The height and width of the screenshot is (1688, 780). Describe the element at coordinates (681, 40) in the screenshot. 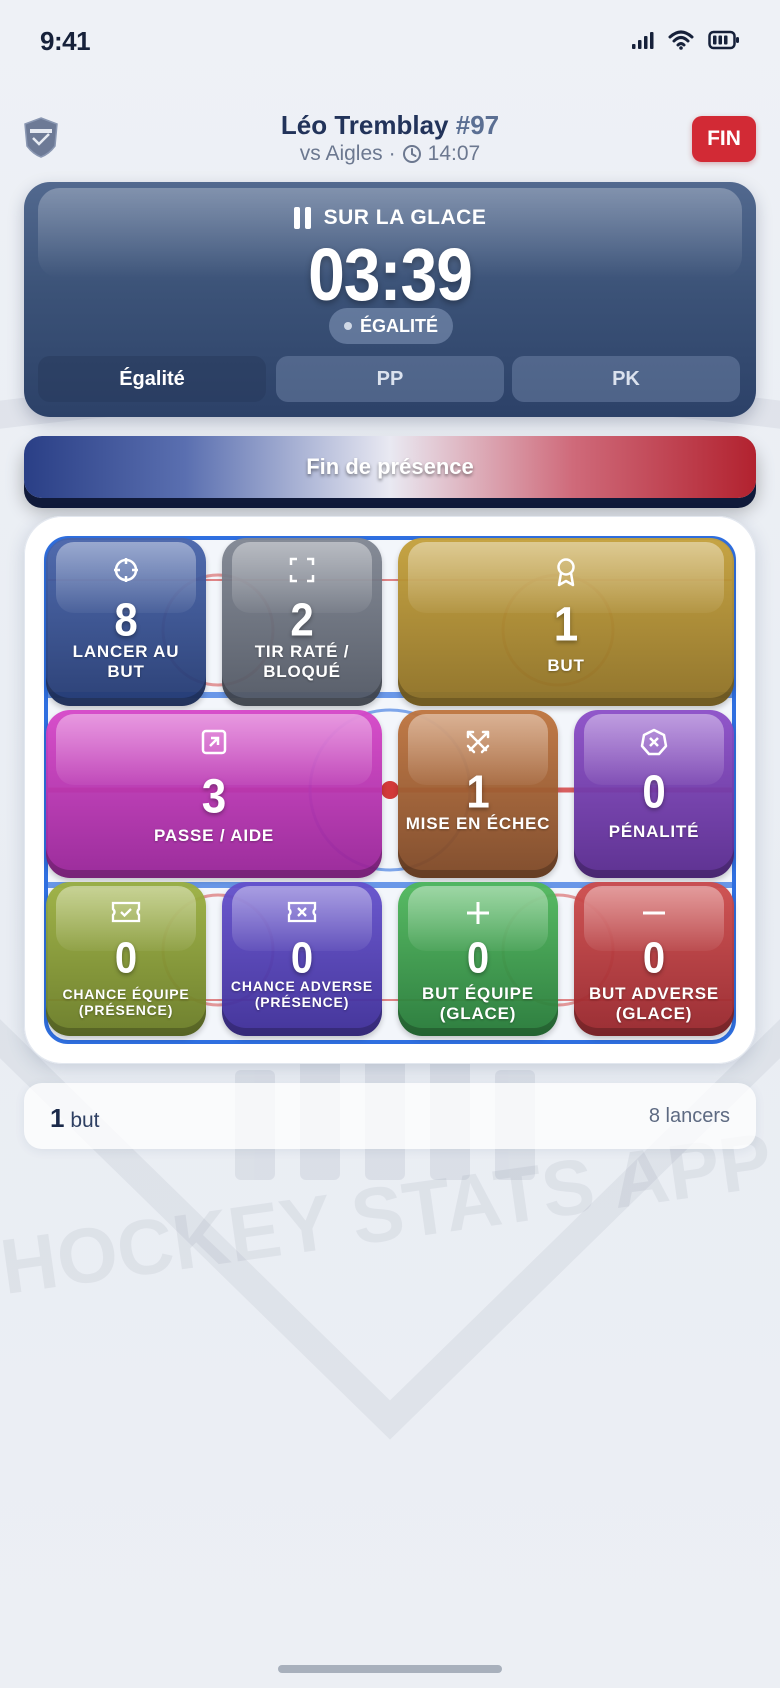

I see `wifi-icon` at that location.